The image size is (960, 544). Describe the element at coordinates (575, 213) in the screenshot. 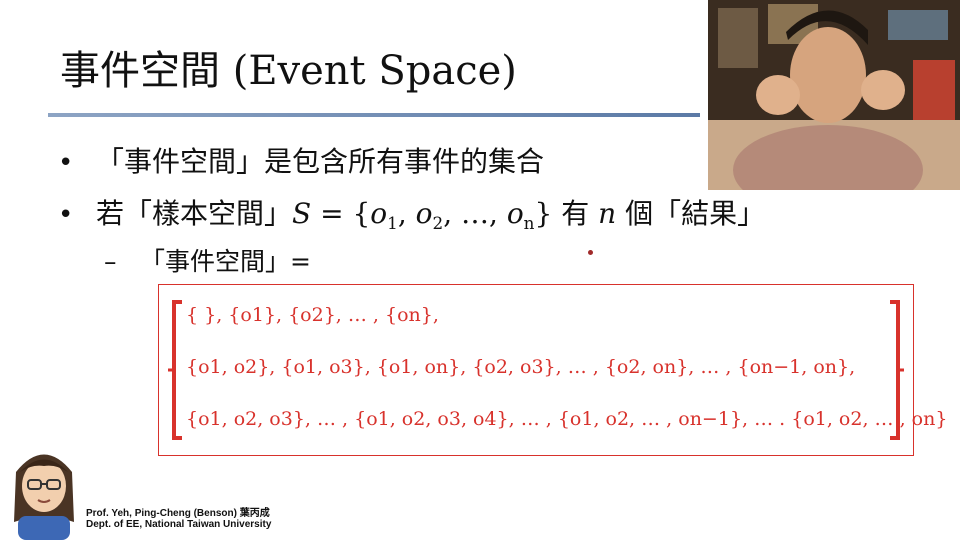

I see `bullet-2-text-middle: 有` at that location.